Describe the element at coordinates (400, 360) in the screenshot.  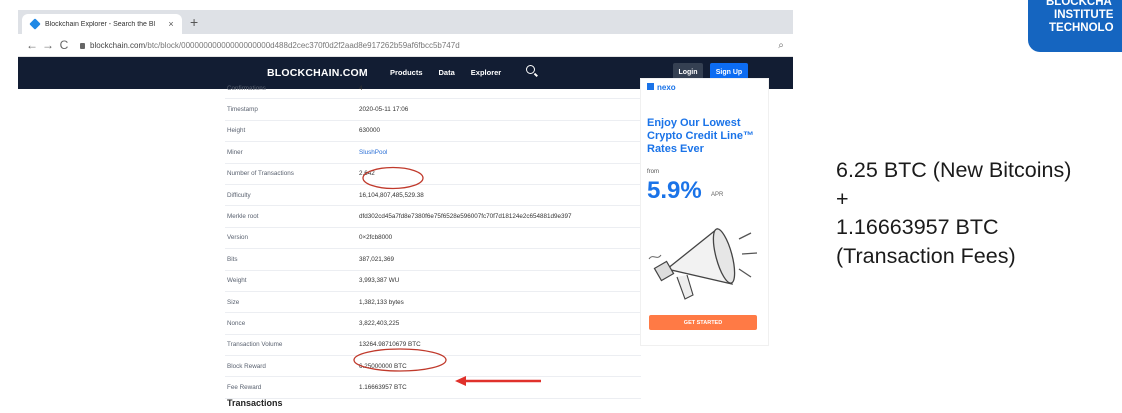
I see `block-reward-circle` at that location.